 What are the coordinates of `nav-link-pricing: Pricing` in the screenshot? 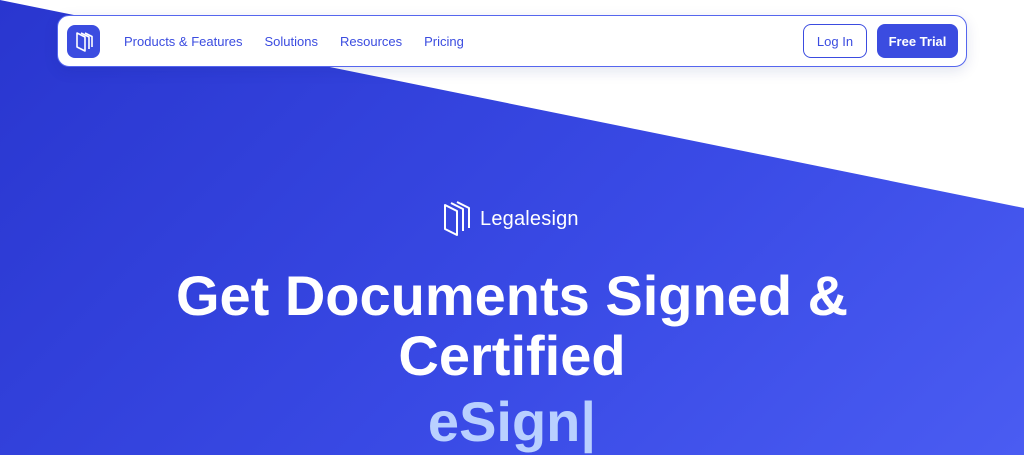 It's located at (444, 41).